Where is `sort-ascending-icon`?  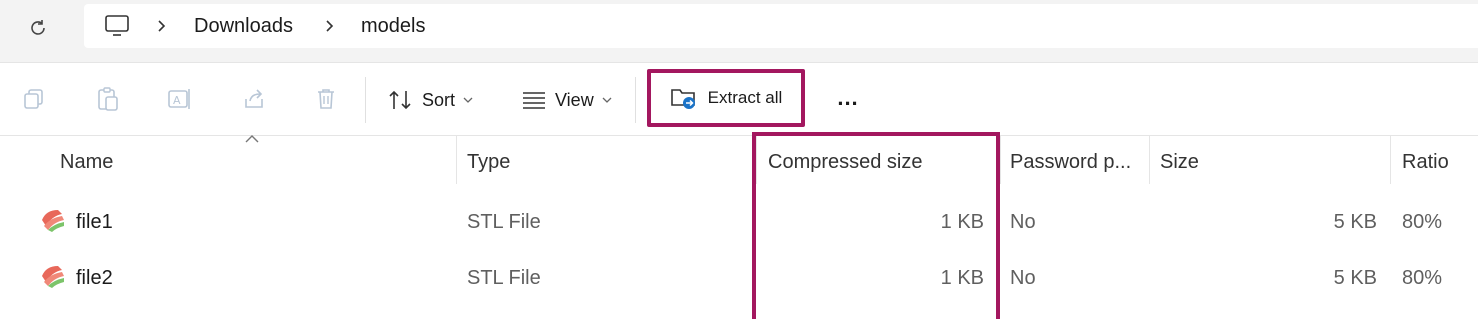
sort-ascending-icon is located at coordinates (252, 139).